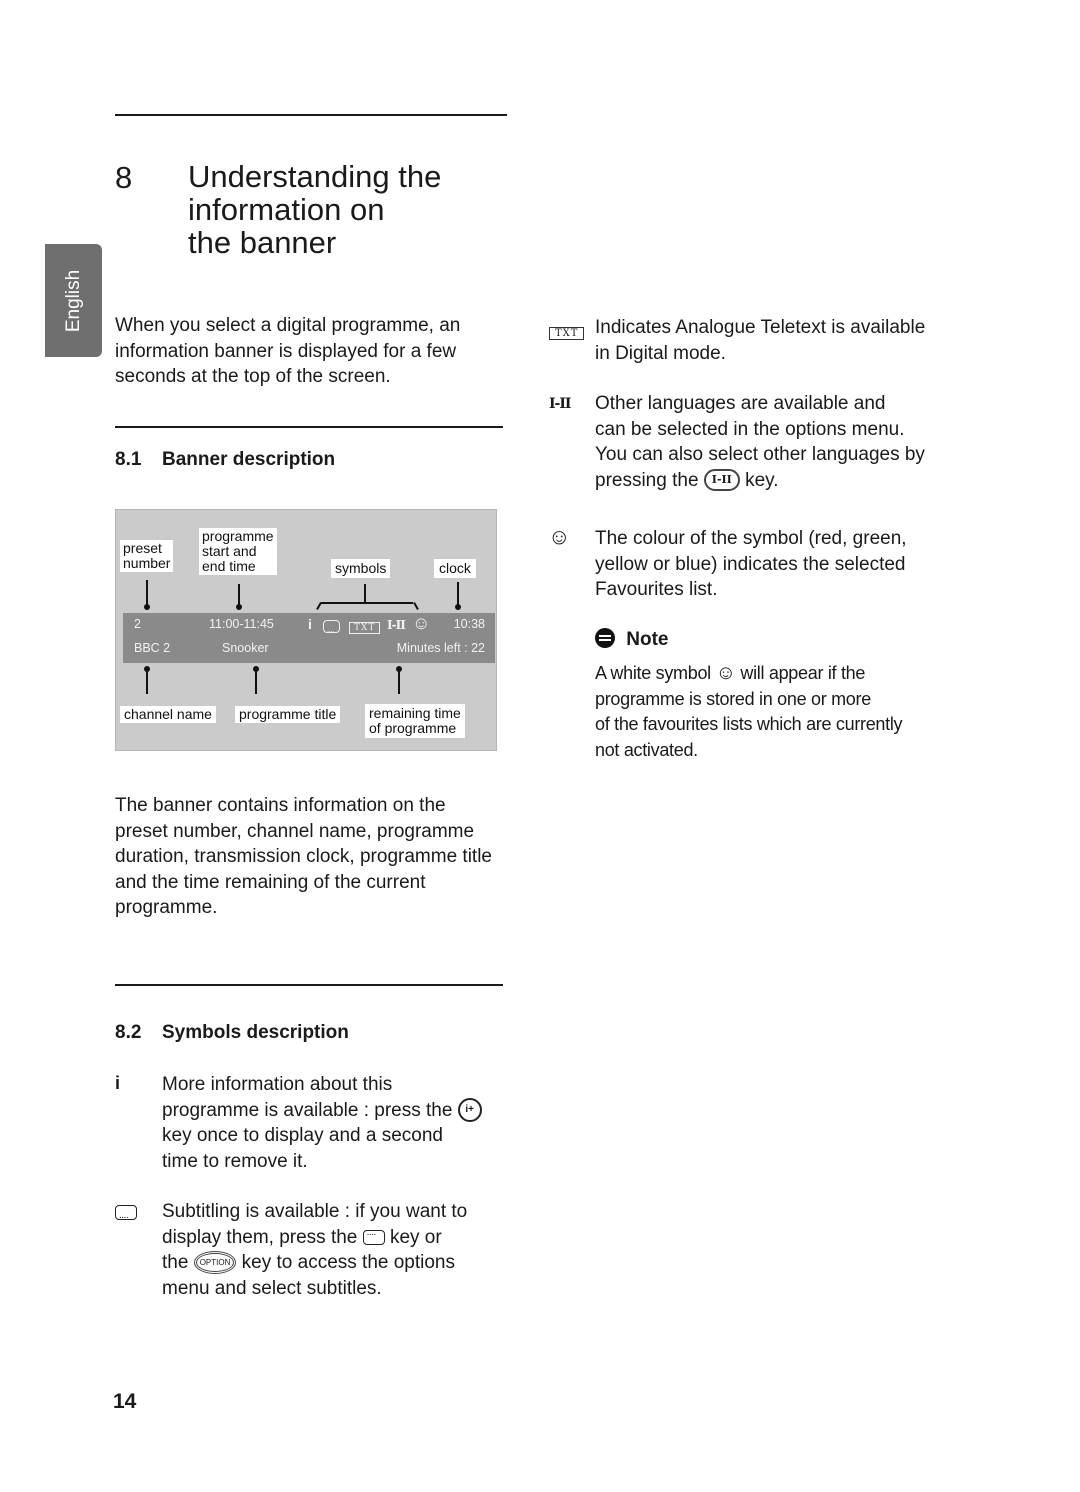  What do you see at coordinates (307, 1110) in the screenshot?
I see `text-span: programme is available : press the` at bounding box center [307, 1110].